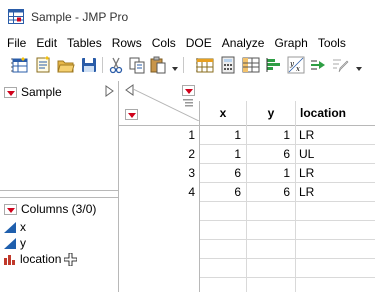  Describe the element at coordinates (188, 90) in the screenshot. I see `columns-red-triangle-icon` at that location.